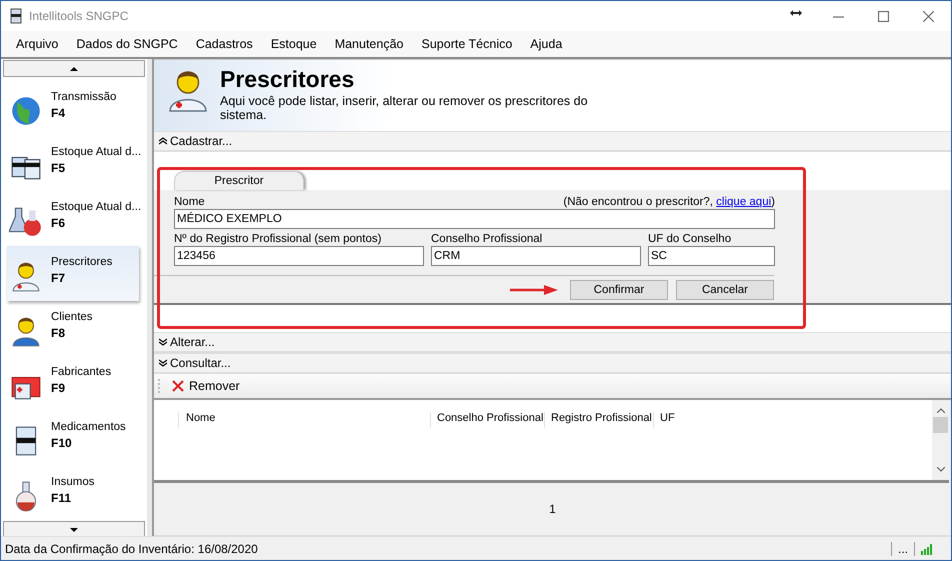 The width and height of the screenshot is (952, 561). I want to click on help-link: clique aqui, so click(744, 202).